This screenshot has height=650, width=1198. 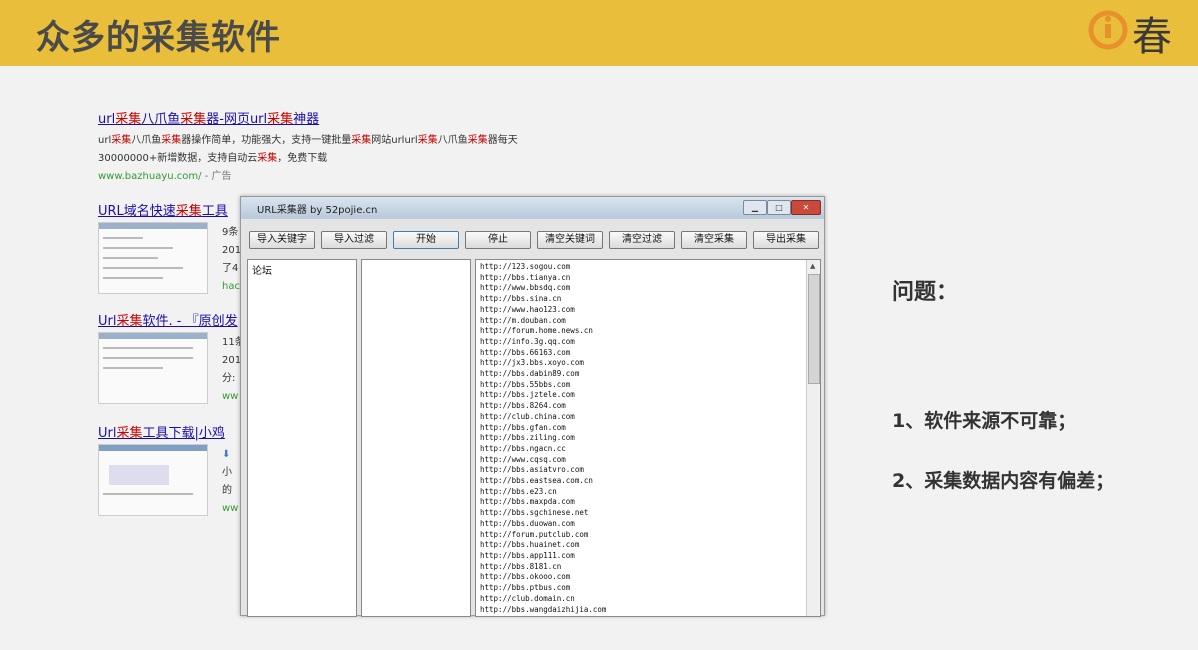 What do you see at coordinates (165, 176) in the screenshot?
I see `ad-url: www.bazhuayu.com/ - 广告` at bounding box center [165, 176].